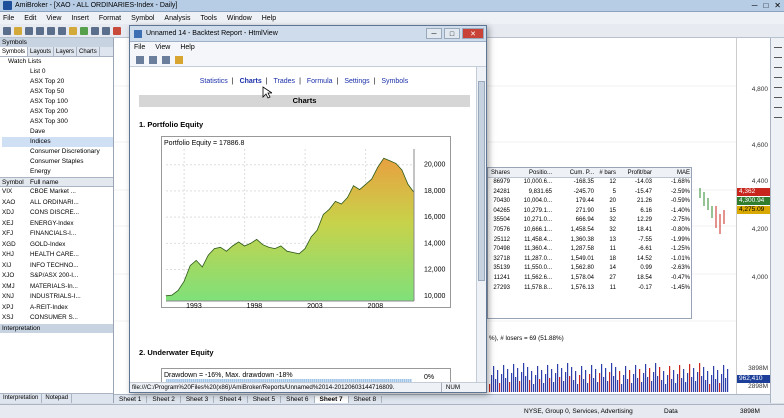 This screenshot has width=784, height=418. What do you see at coordinates (366, 399) in the screenshot?
I see `sheet-tab: Sheet 8` at bounding box center [366, 399].